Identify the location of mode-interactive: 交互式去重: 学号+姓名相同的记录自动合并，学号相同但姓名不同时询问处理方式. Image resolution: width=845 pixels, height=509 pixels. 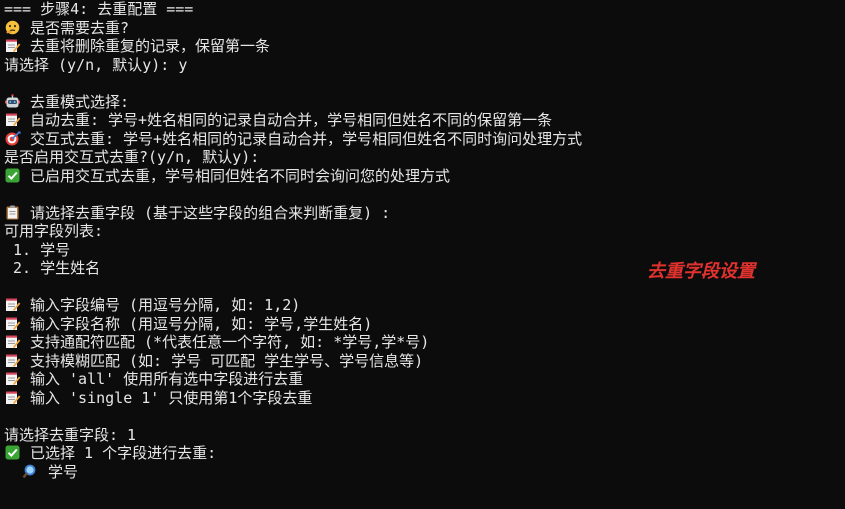
(422, 139).